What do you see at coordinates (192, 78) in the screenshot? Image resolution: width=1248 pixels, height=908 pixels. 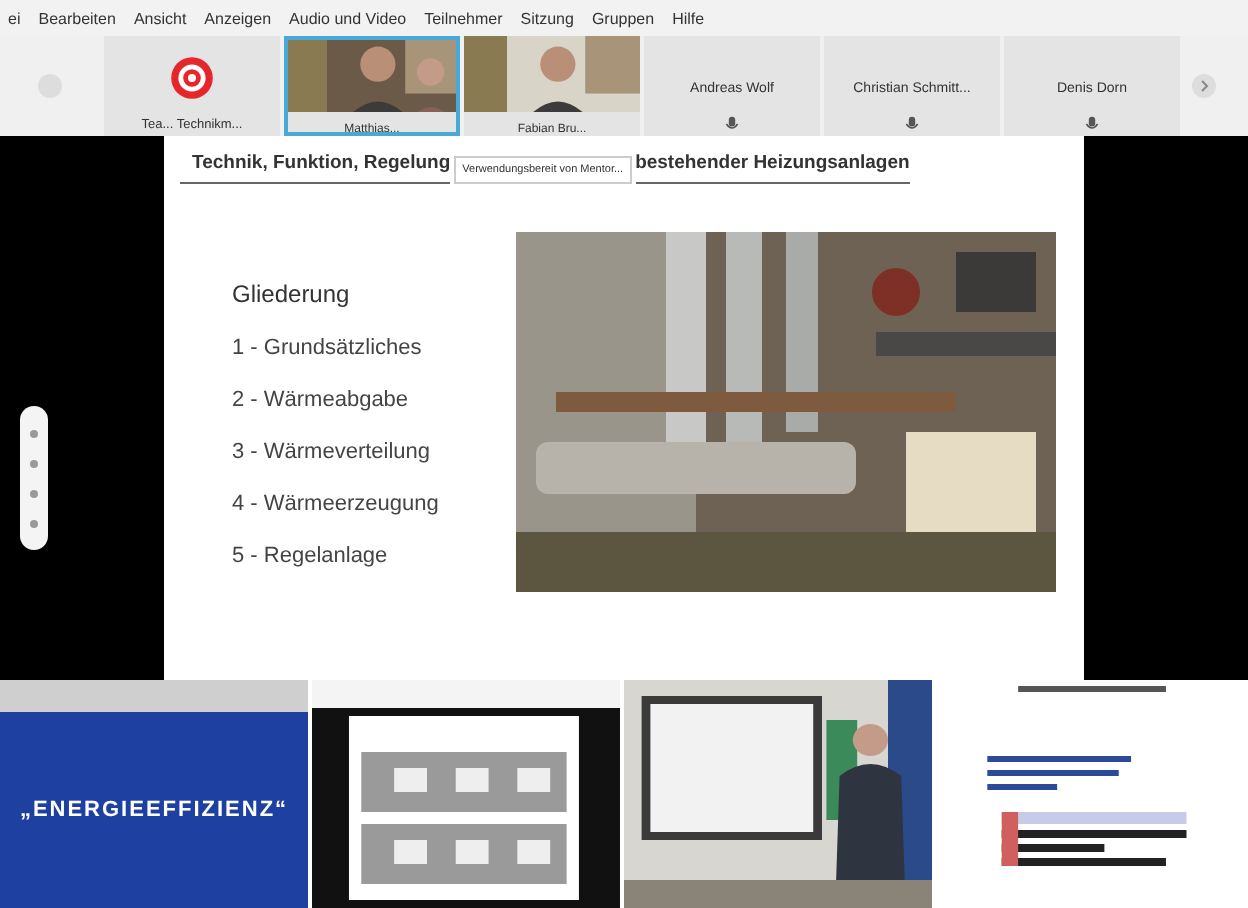 I see `logo-icon` at bounding box center [192, 78].